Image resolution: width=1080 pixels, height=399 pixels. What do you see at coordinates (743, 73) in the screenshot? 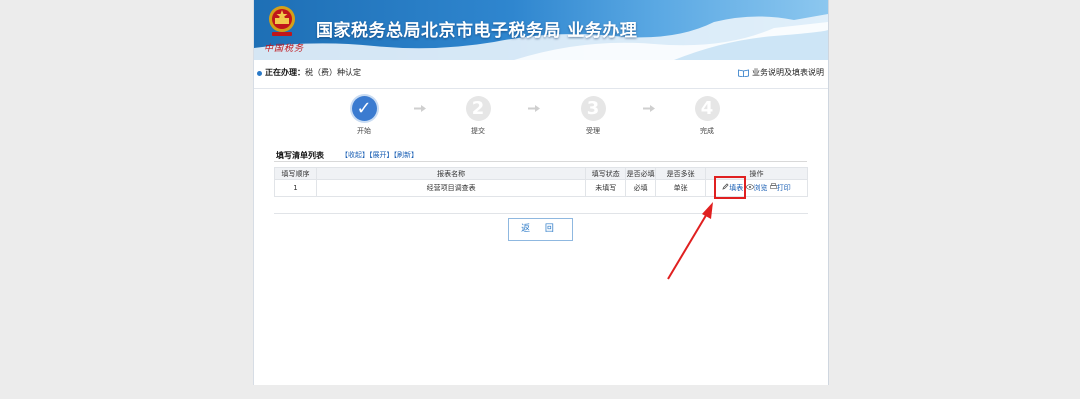
I see `book-icon` at bounding box center [743, 73].